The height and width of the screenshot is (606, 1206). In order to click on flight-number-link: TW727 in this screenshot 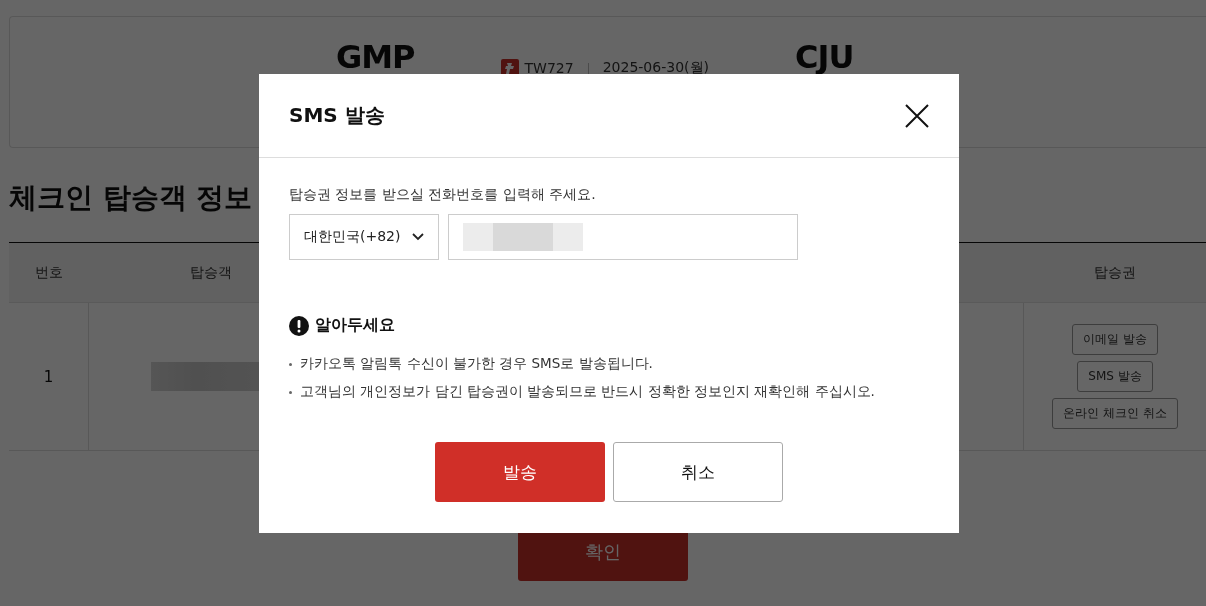, I will do `click(549, 68)`.